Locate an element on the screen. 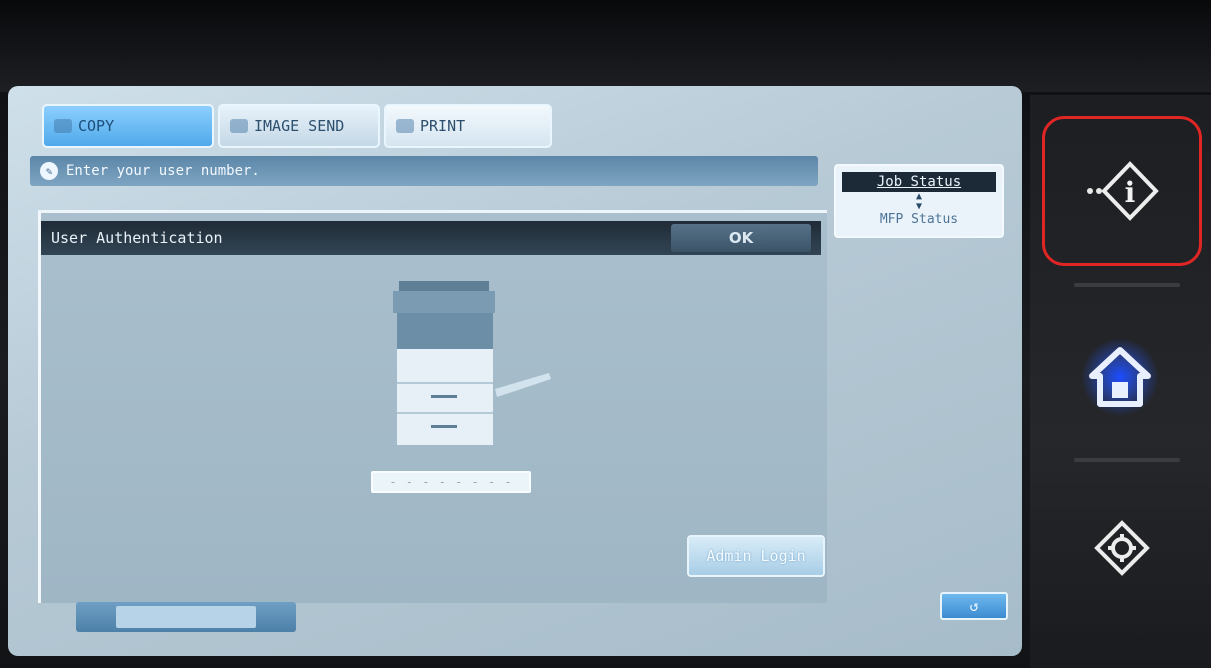  tab-print: PRINT is located at coordinates (468, 126).